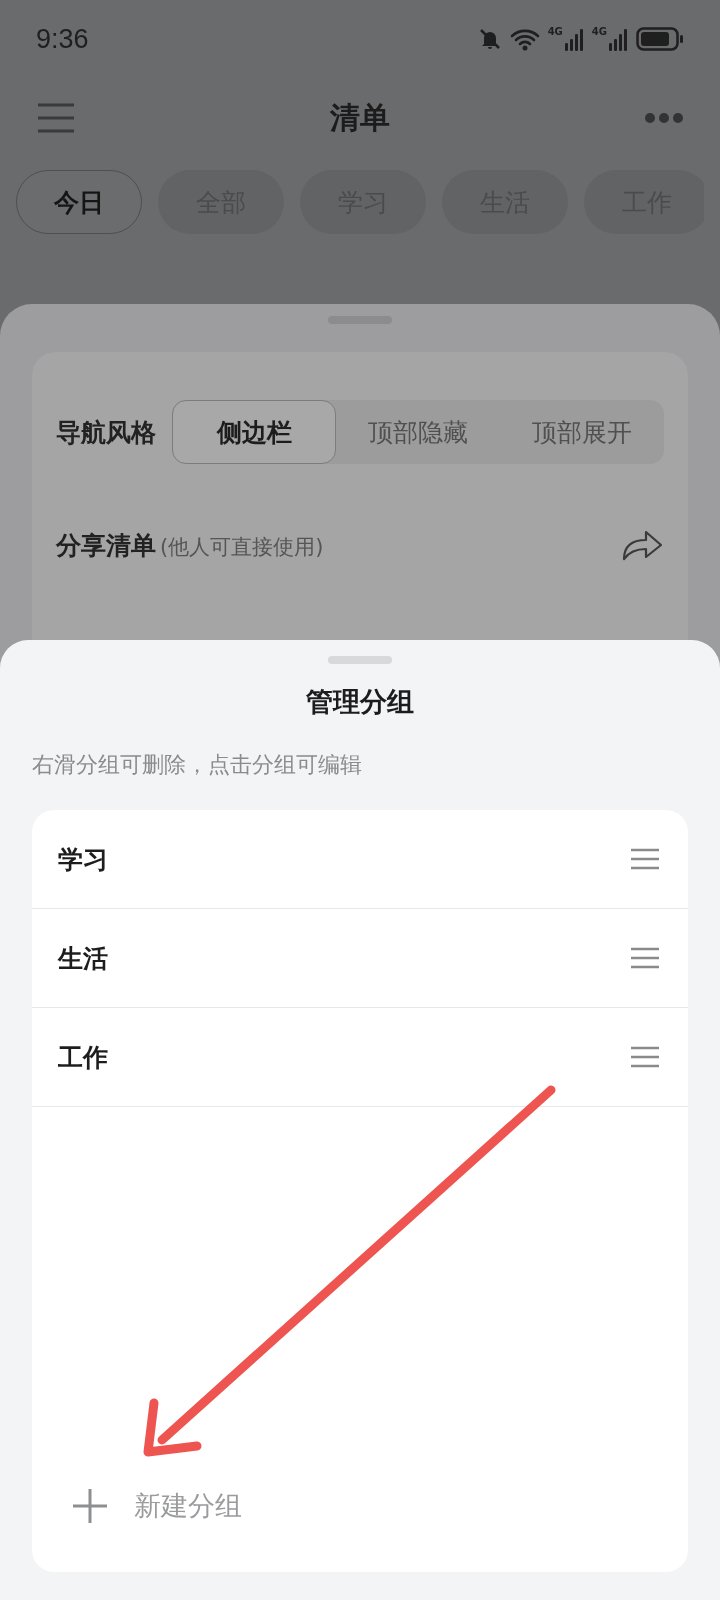 This screenshot has width=720, height=1600. What do you see at coordinates (489, 39) in the screenshot?
I see `bell-off-icon` at bounding box center [489, 39].